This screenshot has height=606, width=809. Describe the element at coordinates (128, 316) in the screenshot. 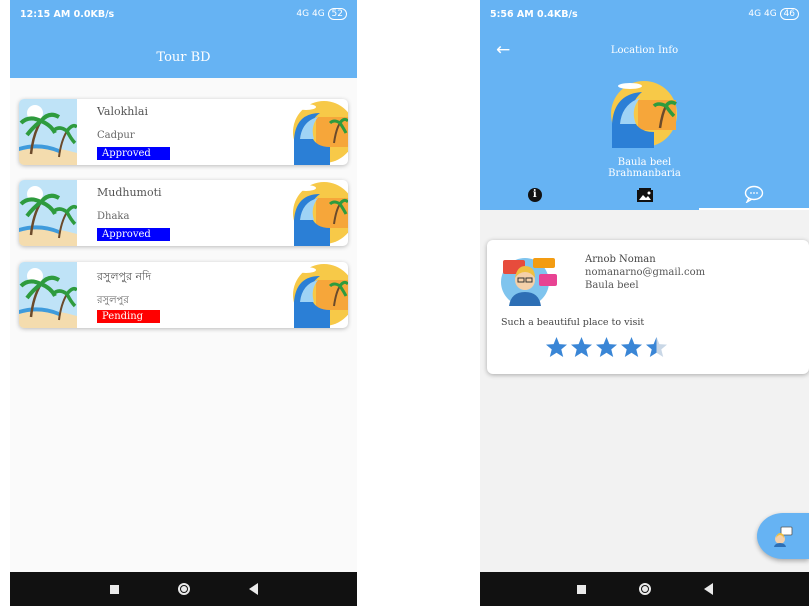

I see `status-badge: Pending` at that location.